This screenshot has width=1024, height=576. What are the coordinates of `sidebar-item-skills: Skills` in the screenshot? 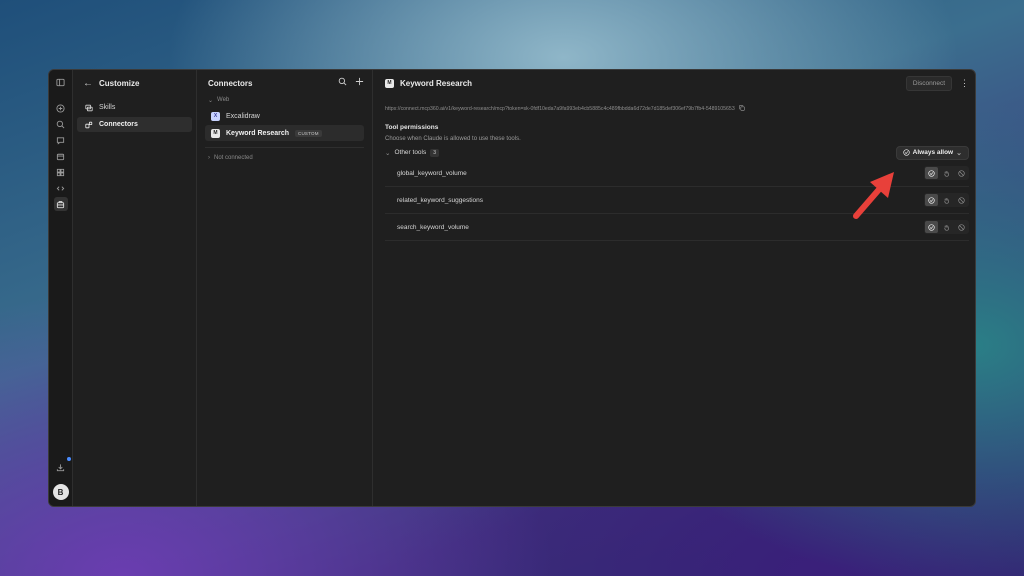 It's located at (134, 107).